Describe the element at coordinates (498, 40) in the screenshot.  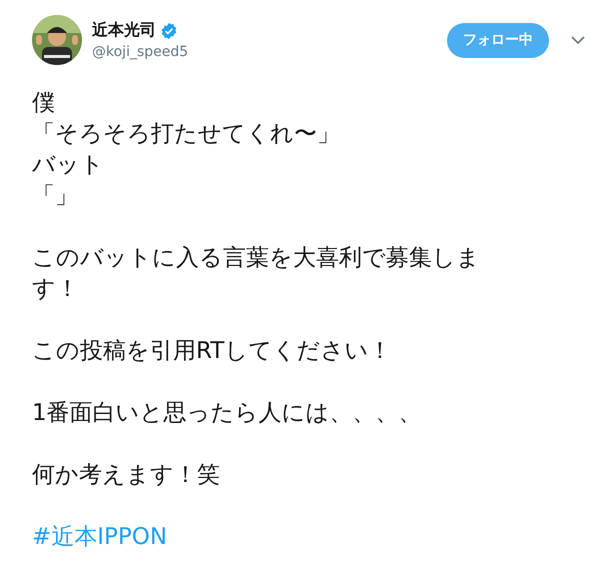
I see `follow-button: フォロー中` at that location.